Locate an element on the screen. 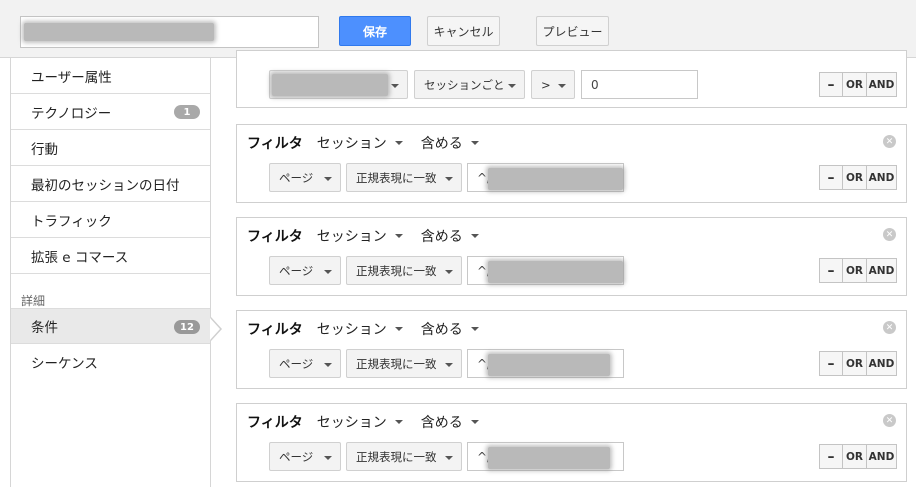  sidebar-item-label: 行動 is located at coordinates (44, 149).